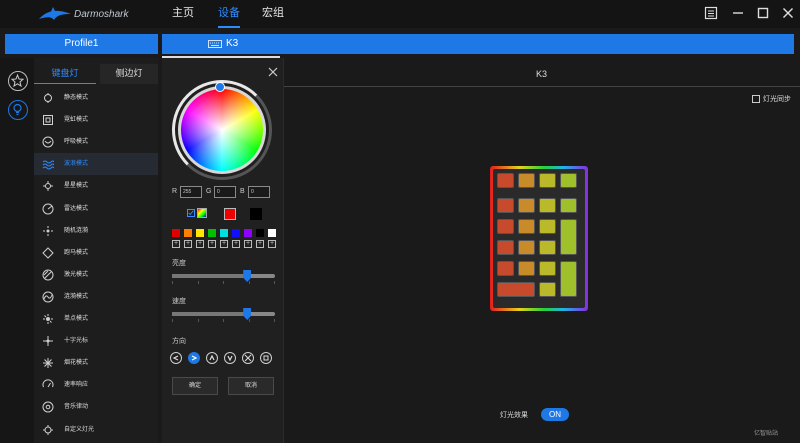  I want to click on effect-item-label: 雷达模式, so click(76, 208).